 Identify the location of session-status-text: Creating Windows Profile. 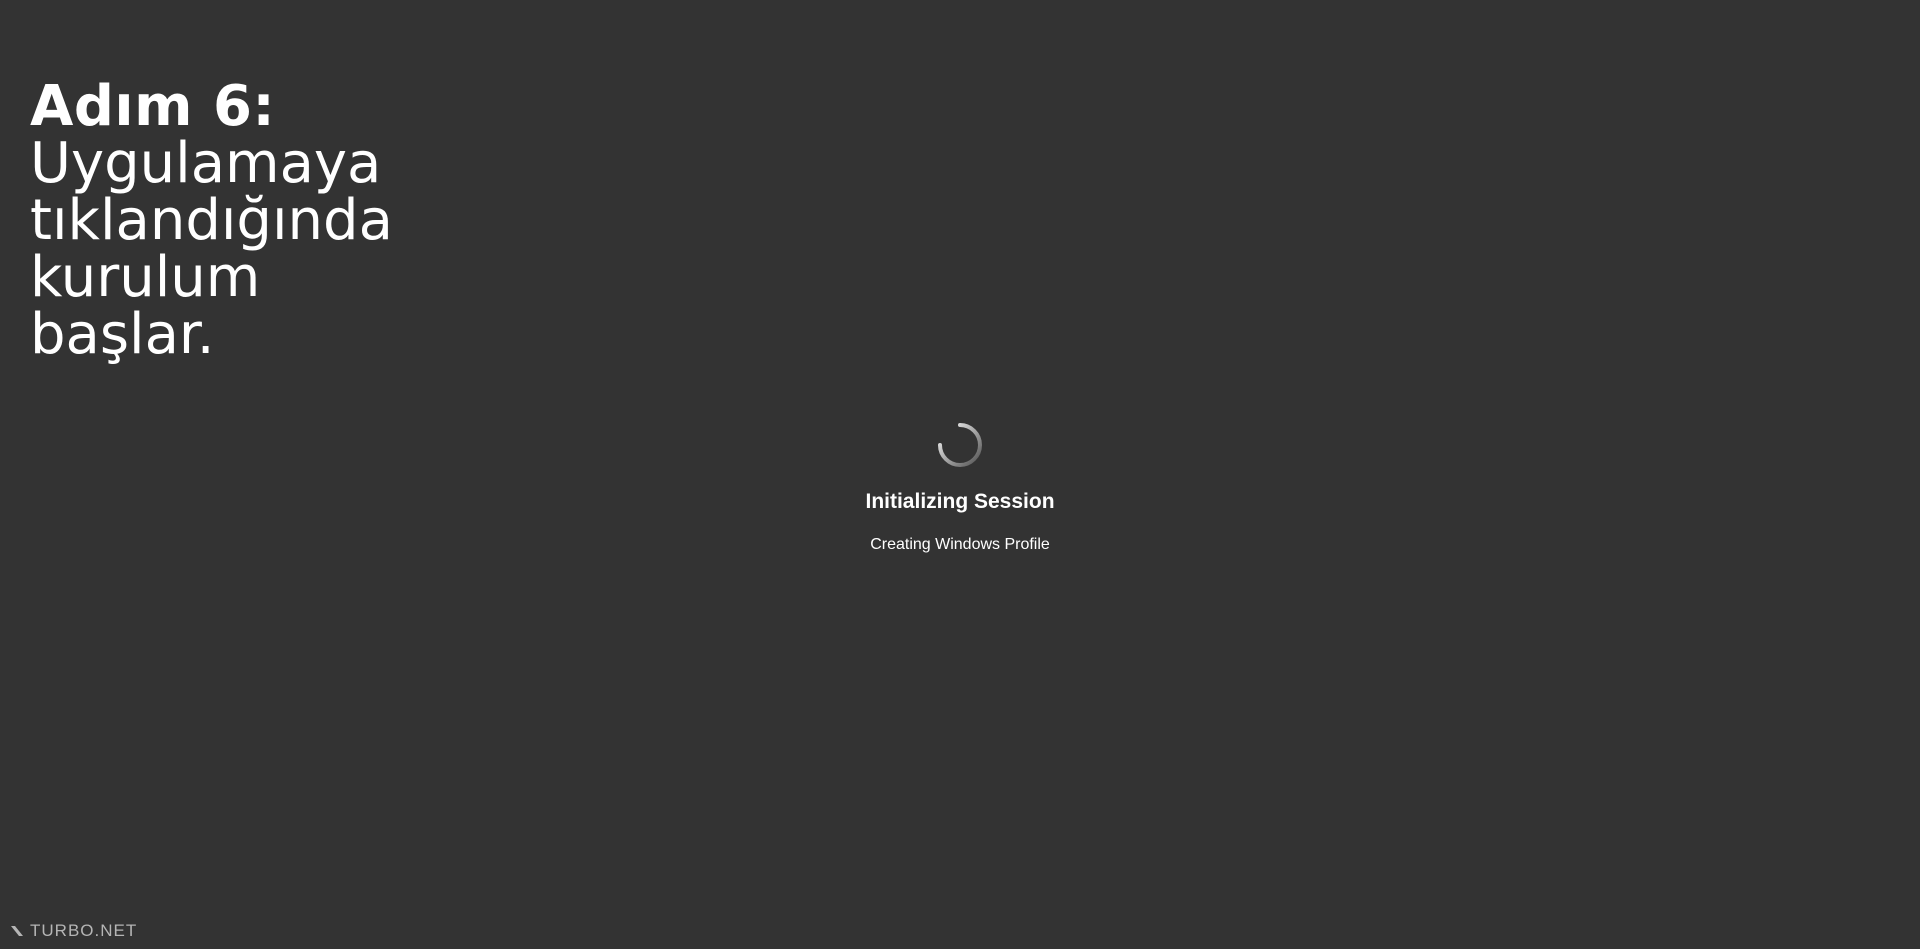
(960, 544).